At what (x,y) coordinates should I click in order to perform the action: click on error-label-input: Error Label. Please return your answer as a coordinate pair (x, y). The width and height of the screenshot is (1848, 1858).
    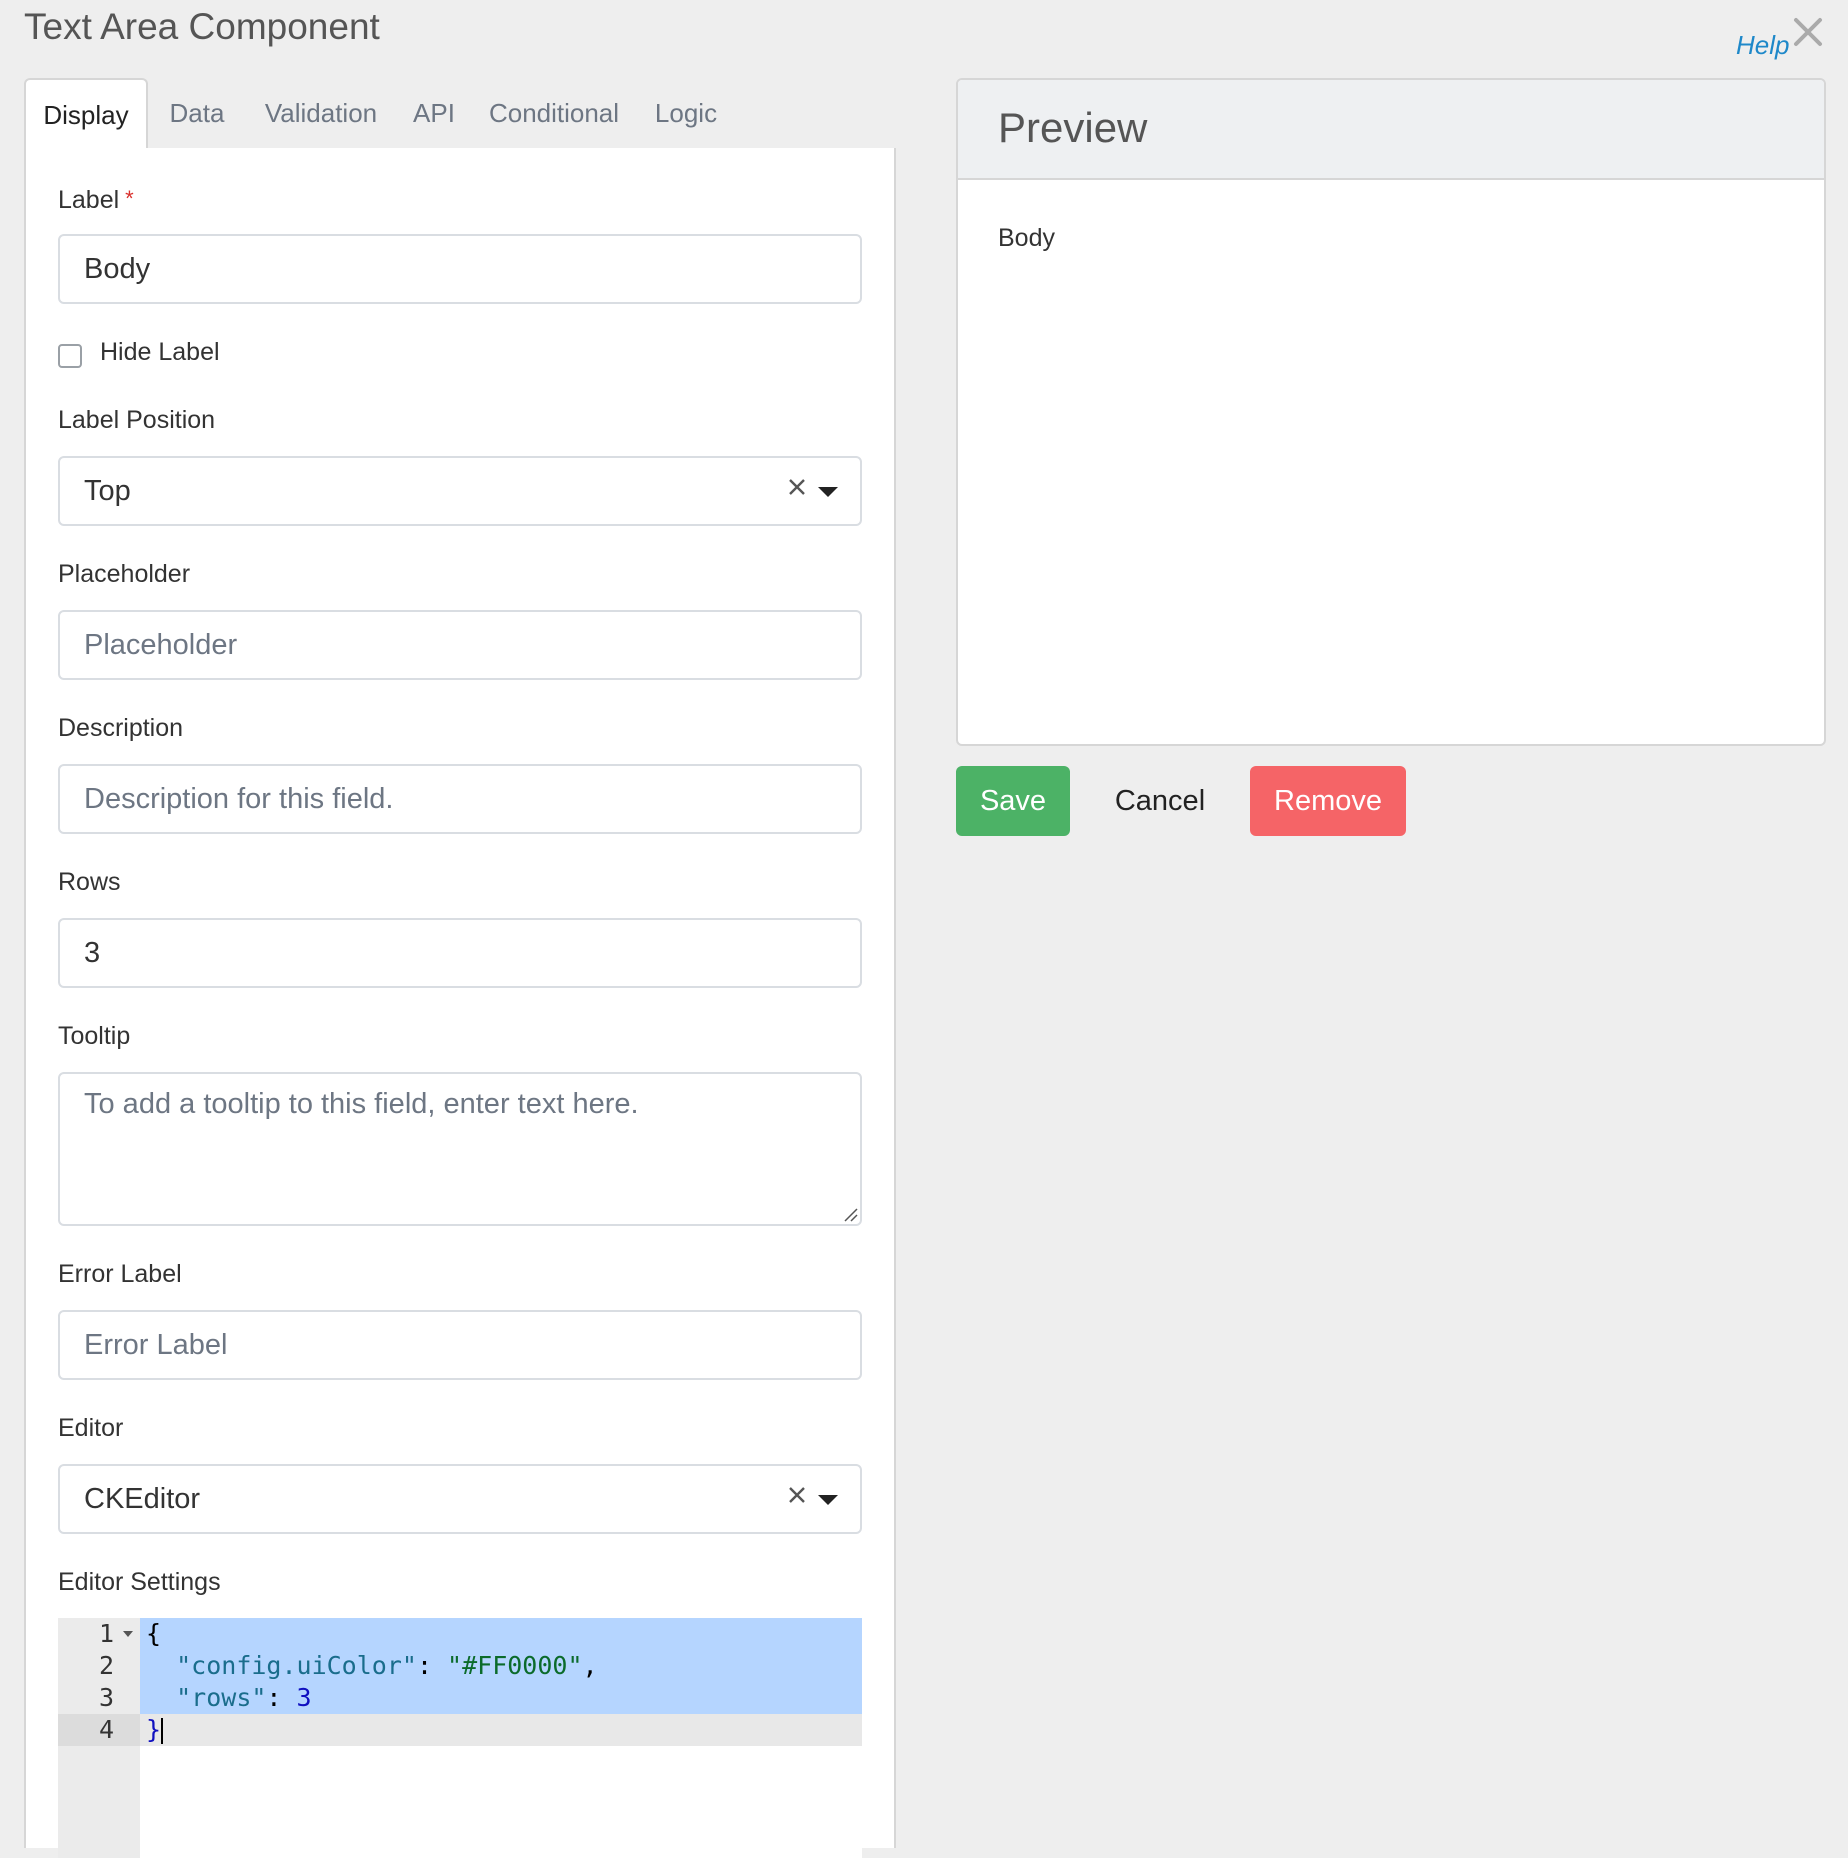
    Looking at the image, I should click on (460, 1345).